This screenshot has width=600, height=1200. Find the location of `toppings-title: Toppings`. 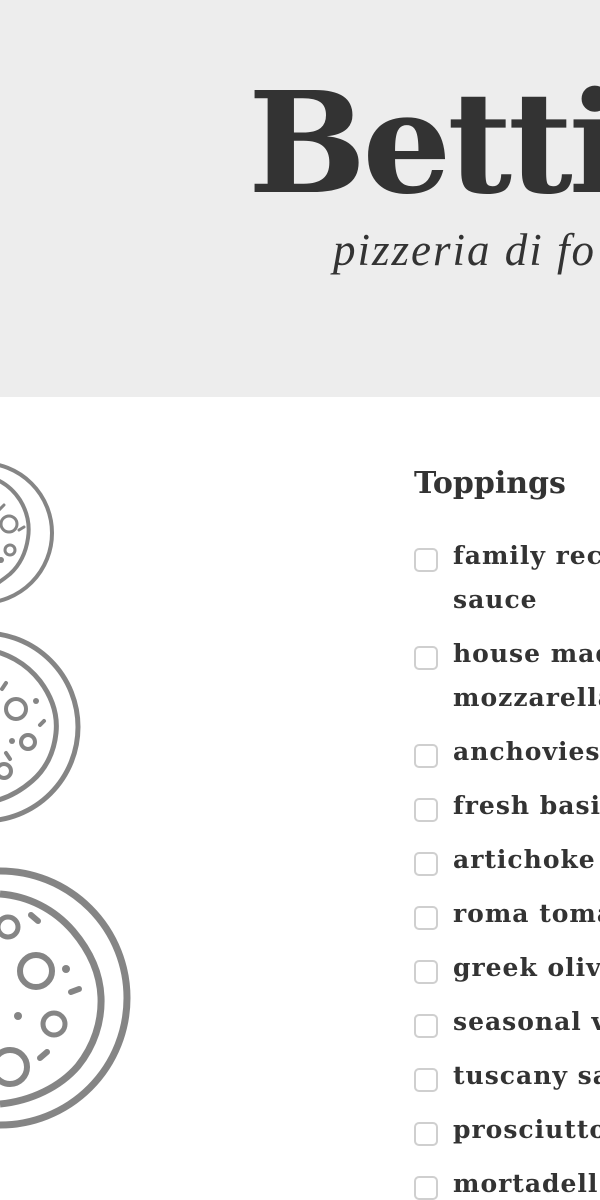

toppings-title: Toppings is located at coordinates (490, 483).